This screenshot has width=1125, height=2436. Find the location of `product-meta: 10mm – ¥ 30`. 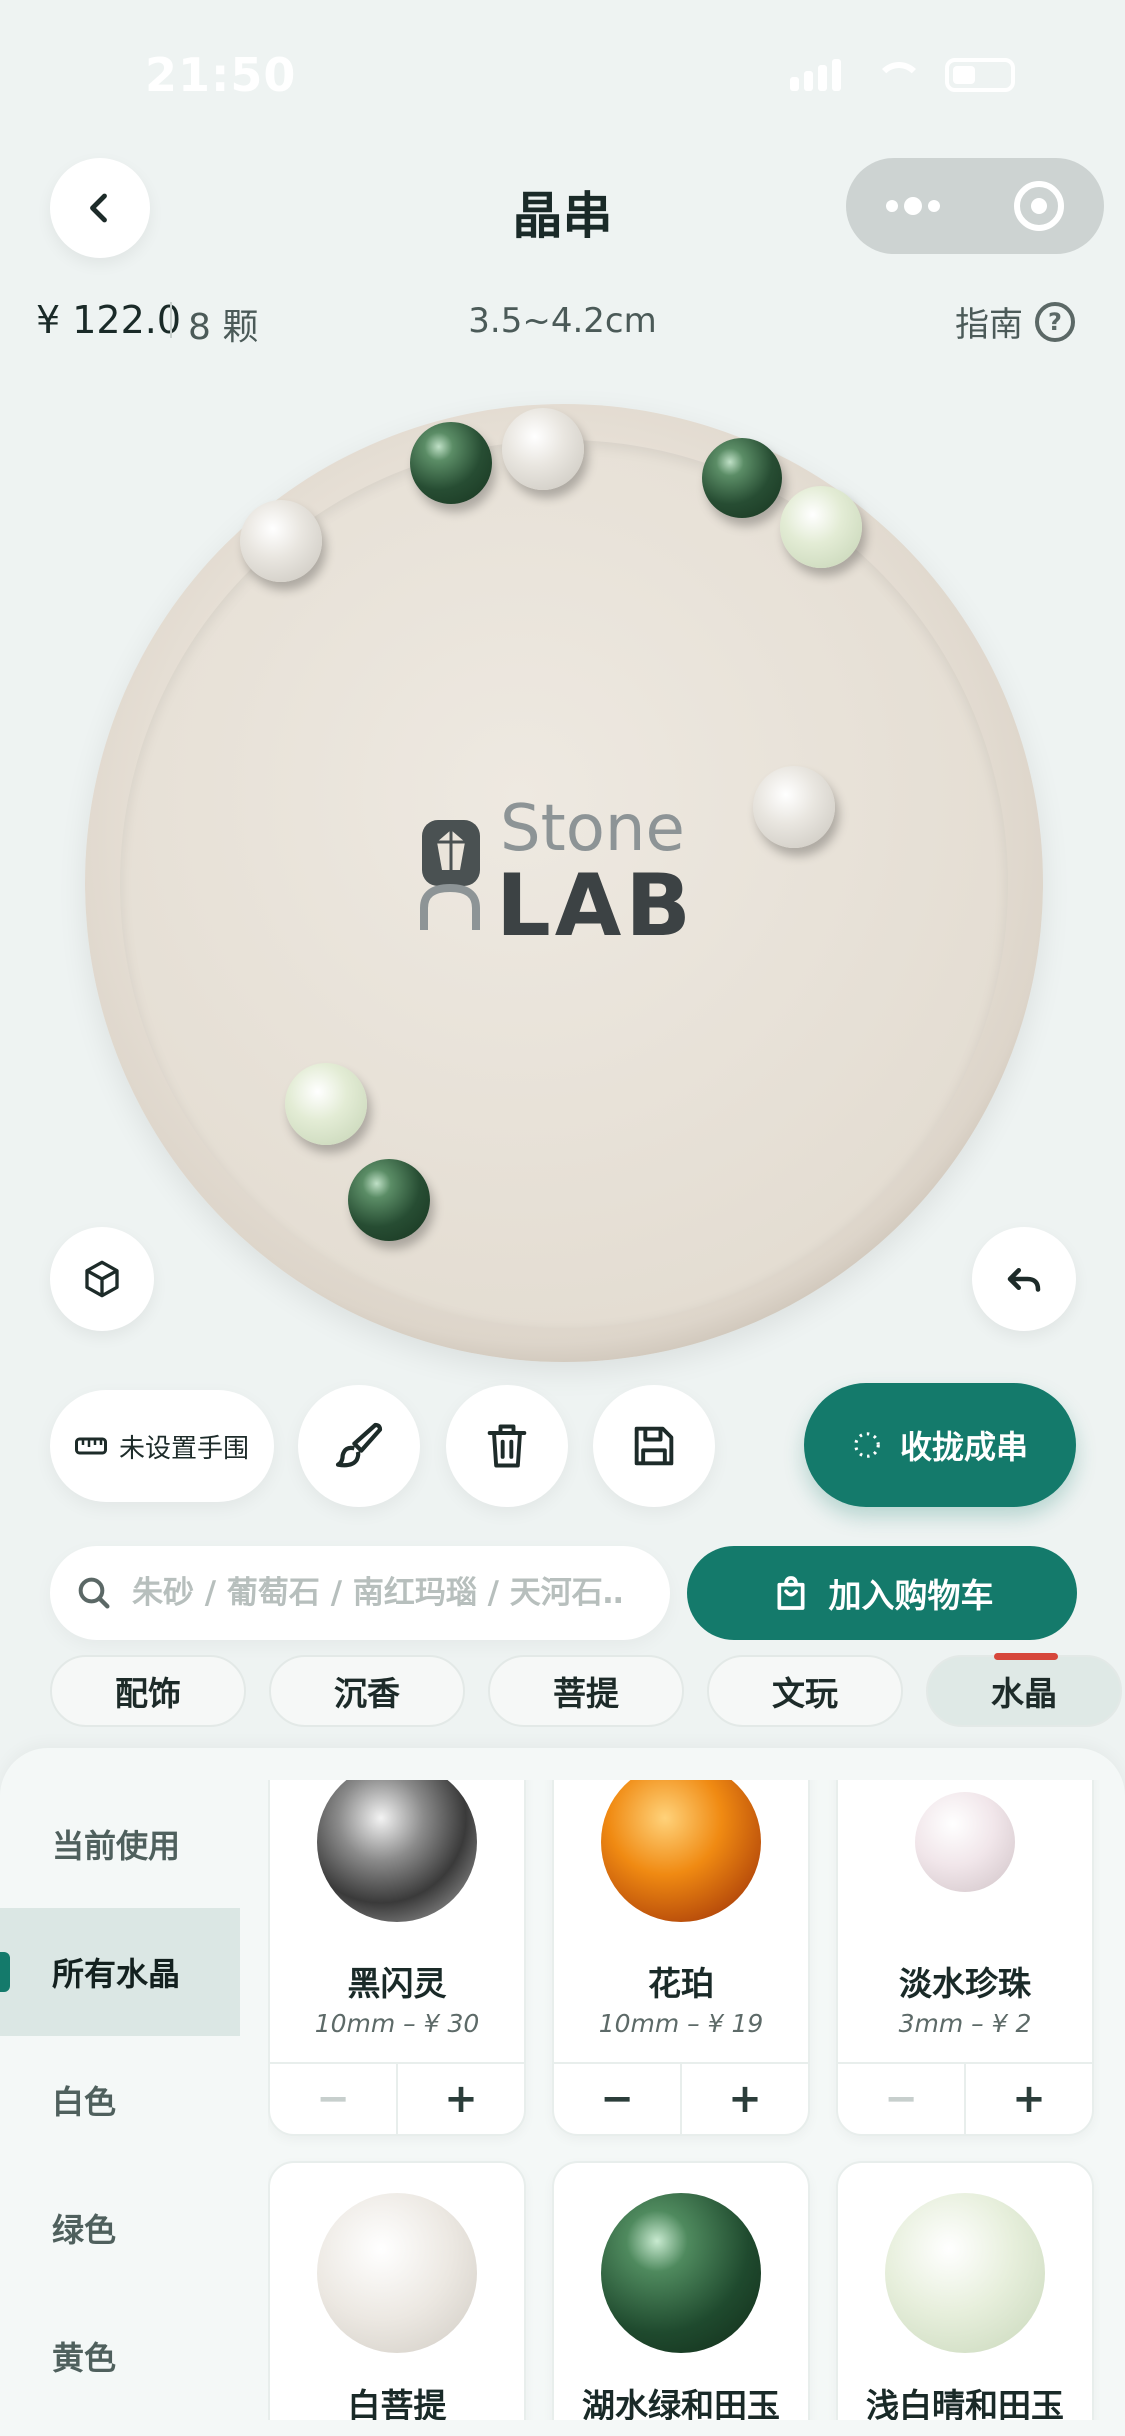

product-meta: 10mm – ¥ 30 is located at coordinates (397, 2023).